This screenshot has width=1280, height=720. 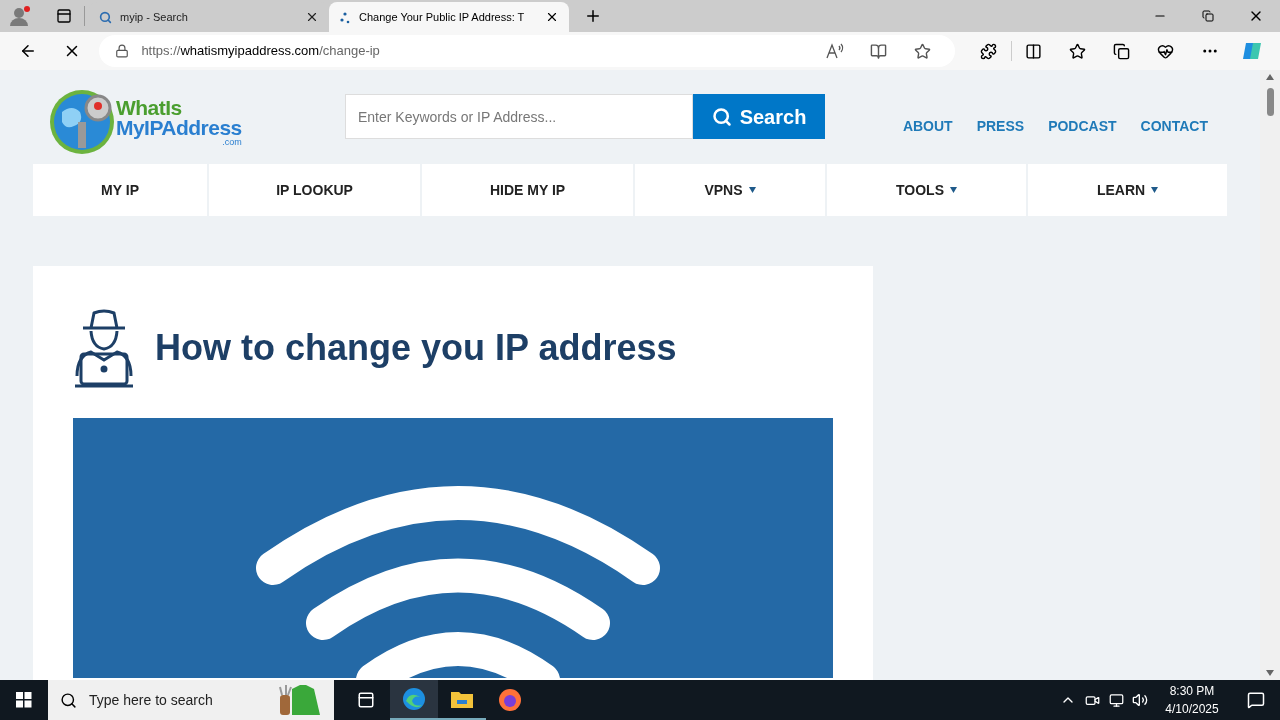 What do you see at coordinates (1174, 126) in the screenshot?
I see `top-nav-link: CONTACT` at bounding box center [1174, 126].